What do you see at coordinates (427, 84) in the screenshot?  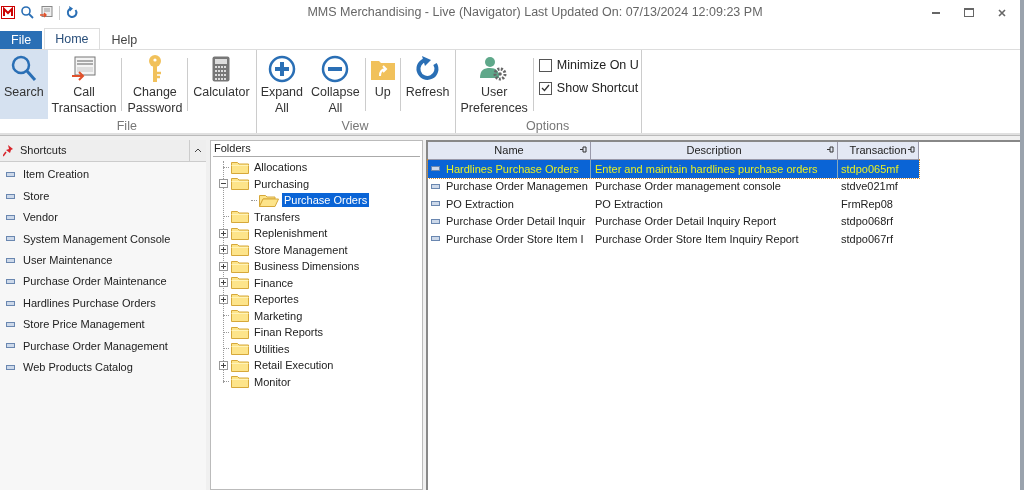 I see `ribbon-button: Refresh` at bounding box center [427, 84].